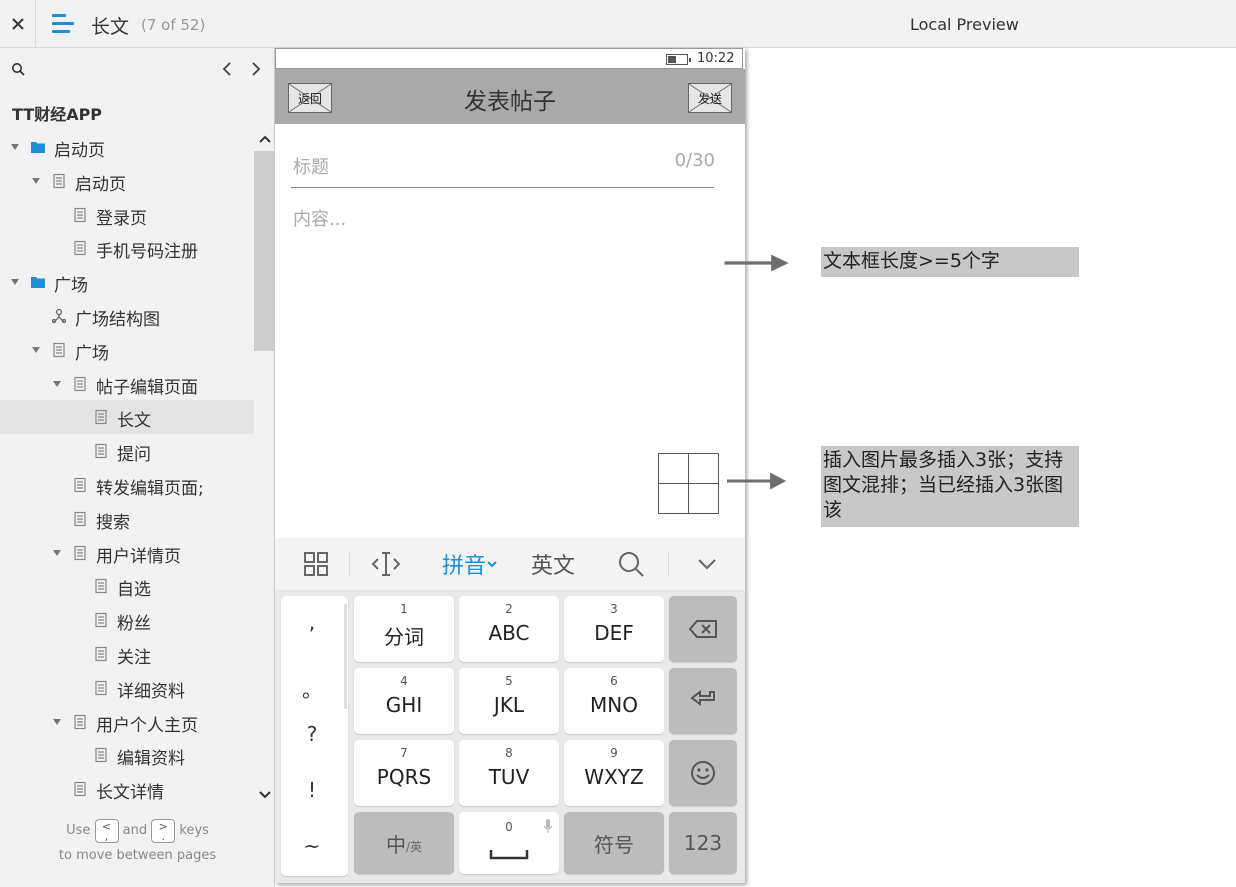 This screenshot has width=1236, height=887. What do you see at coordinates (404, 705) in the screenshot?
I see `key-letters: GHI` at bounding box center [404, 705].